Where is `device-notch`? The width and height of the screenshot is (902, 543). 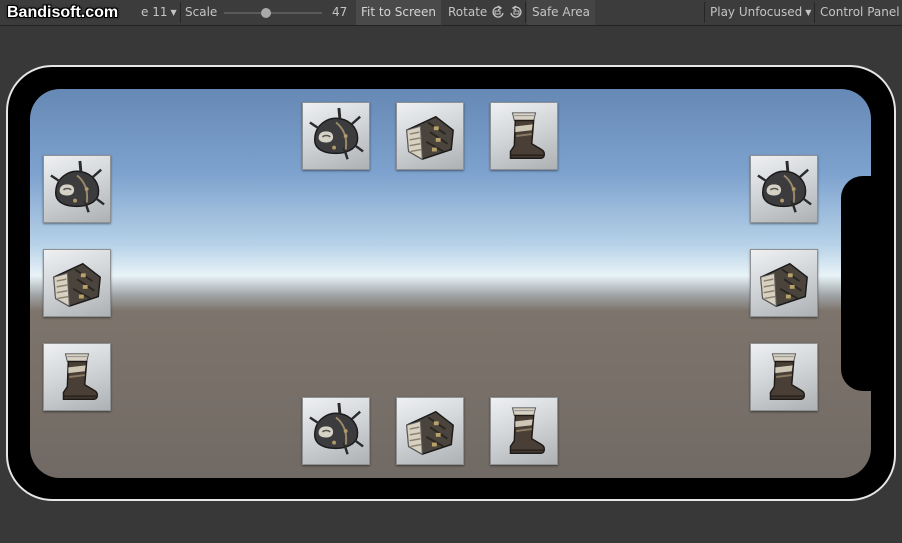 device-notch is located at coordinates (856, 283).